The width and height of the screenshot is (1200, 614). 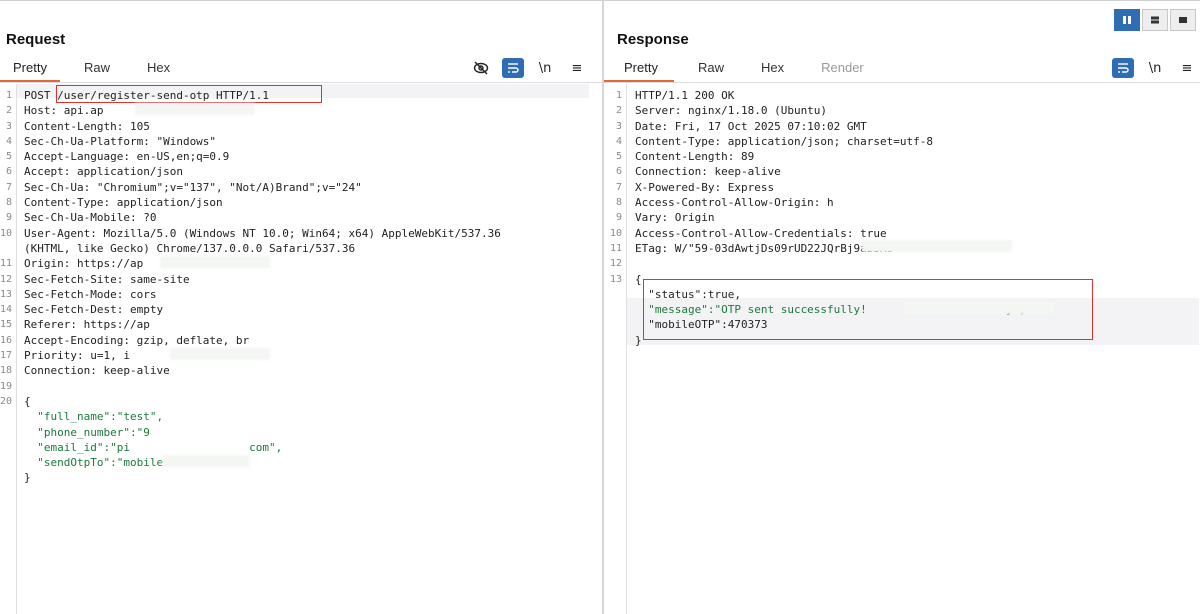 I want to click on code-line: 20{, so click(x=15, y=401).